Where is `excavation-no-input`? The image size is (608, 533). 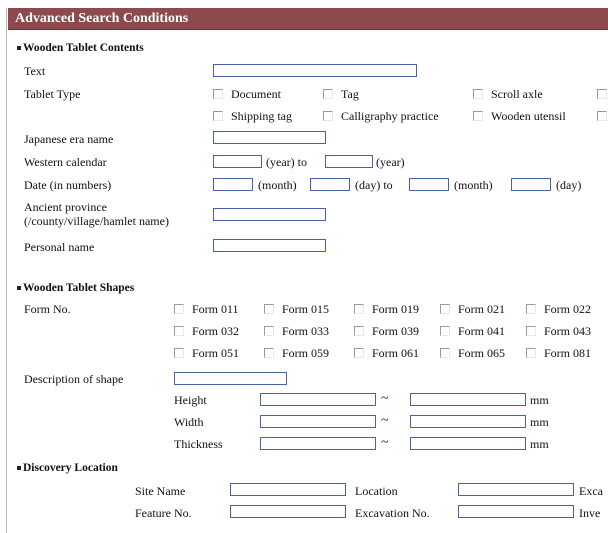 excavation-no-input is located at coordinates (516, 511).